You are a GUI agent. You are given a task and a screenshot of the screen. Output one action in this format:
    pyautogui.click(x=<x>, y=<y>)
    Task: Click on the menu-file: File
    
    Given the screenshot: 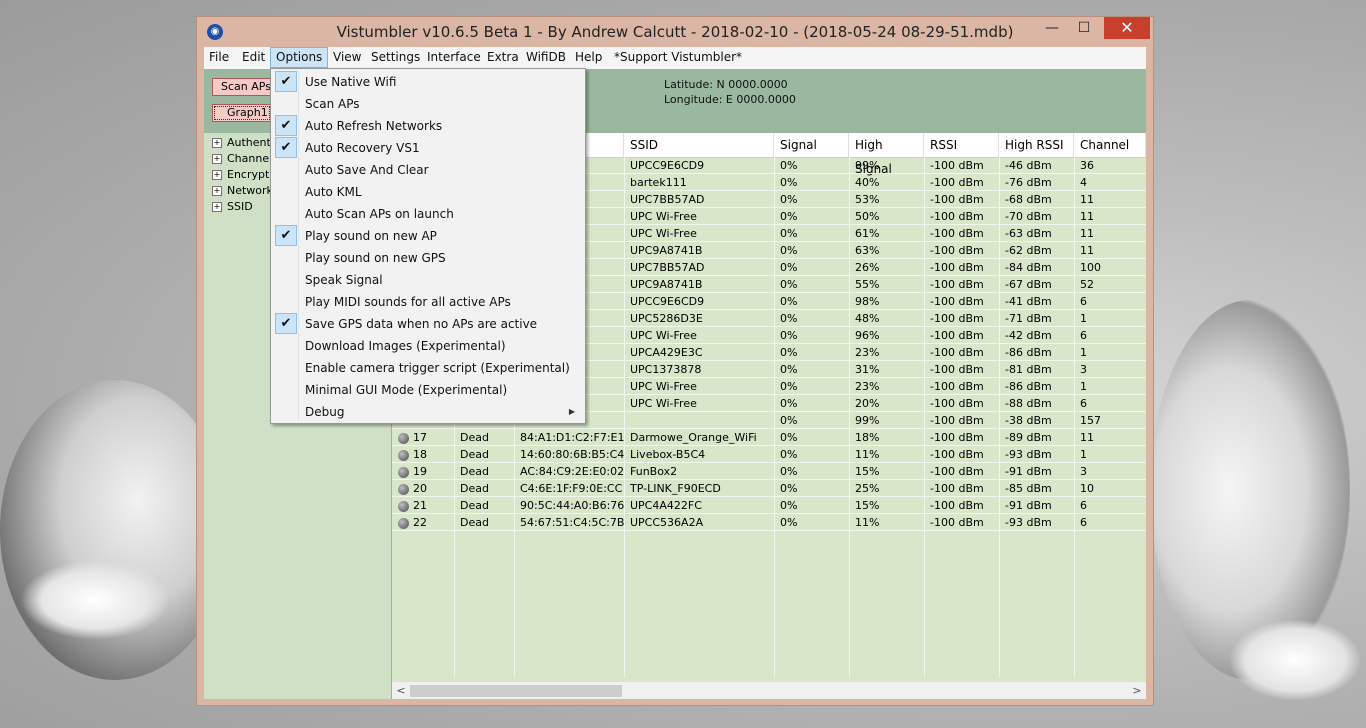 What is the action you would take?
    pyautogui.click(x=219, y=57)
    